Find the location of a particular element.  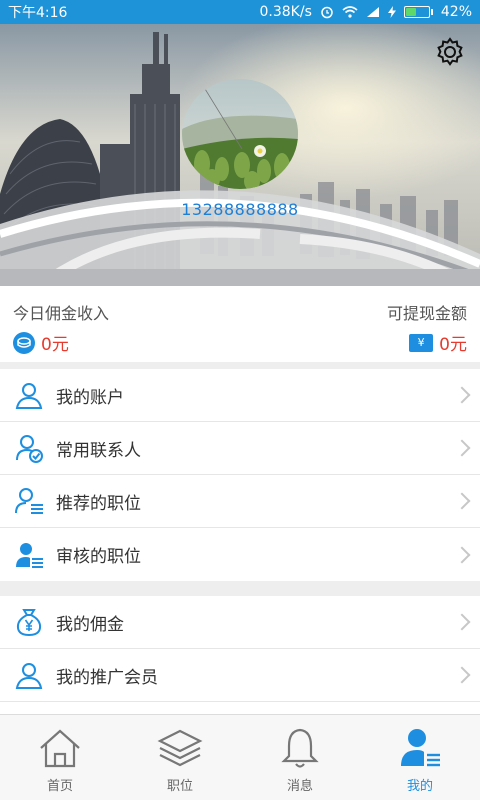

home-icon is located at coordinates (60, 748).